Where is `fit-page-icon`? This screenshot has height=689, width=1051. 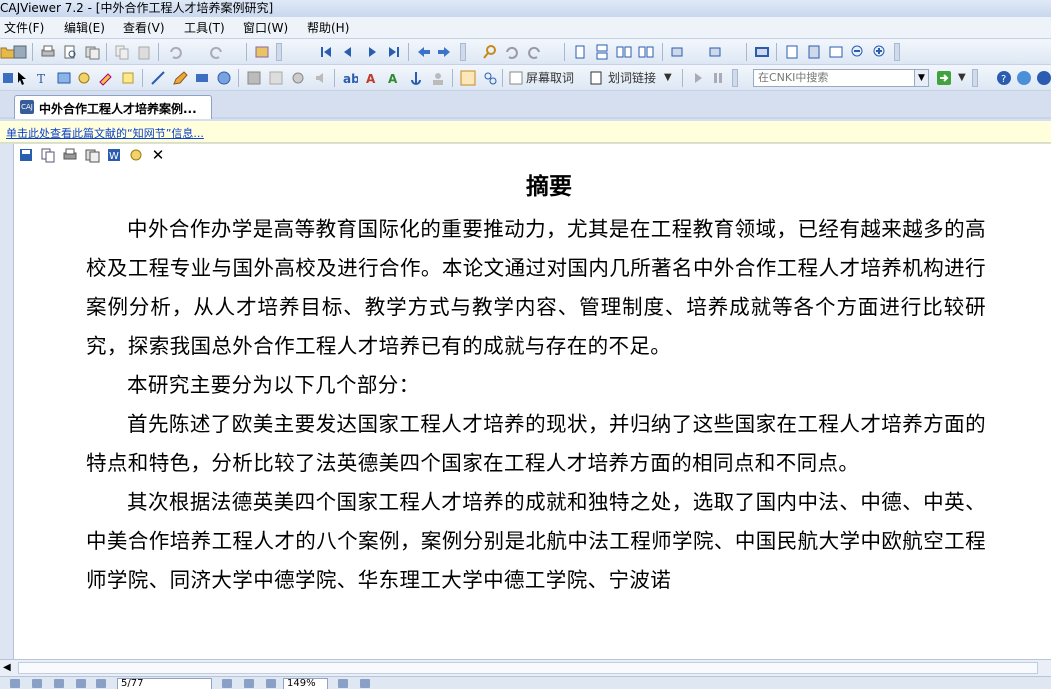 fit-page-icon is located at coordinates (814, 52).